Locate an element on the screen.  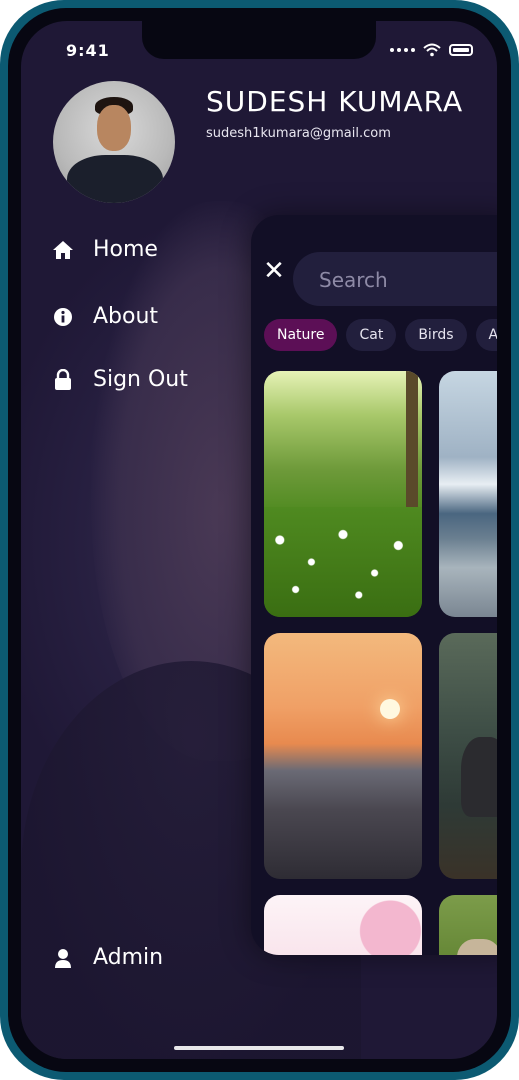
menu-item-label: Sign Out is located at coordinates (140, 379).